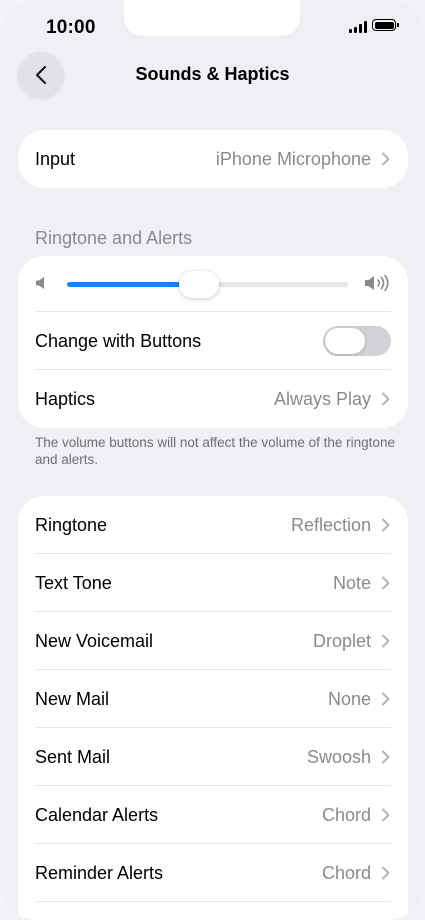  Describe the element at coordinates (71, 524) in the screenshot. I see `sound-row-label: Ringtone` at that location.